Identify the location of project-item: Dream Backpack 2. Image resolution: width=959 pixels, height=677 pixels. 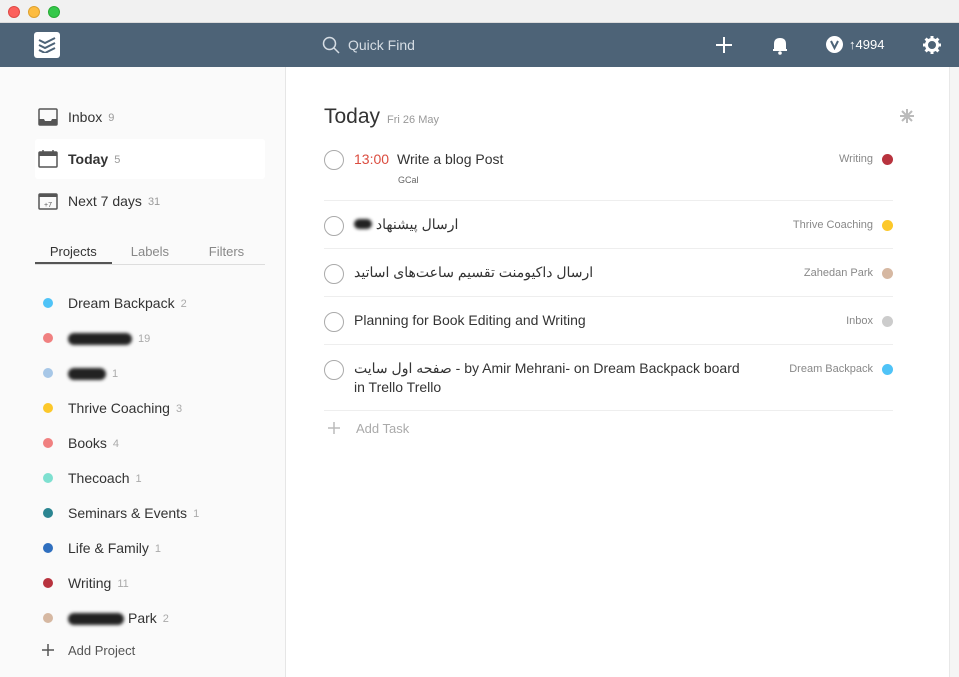
(155, 303).